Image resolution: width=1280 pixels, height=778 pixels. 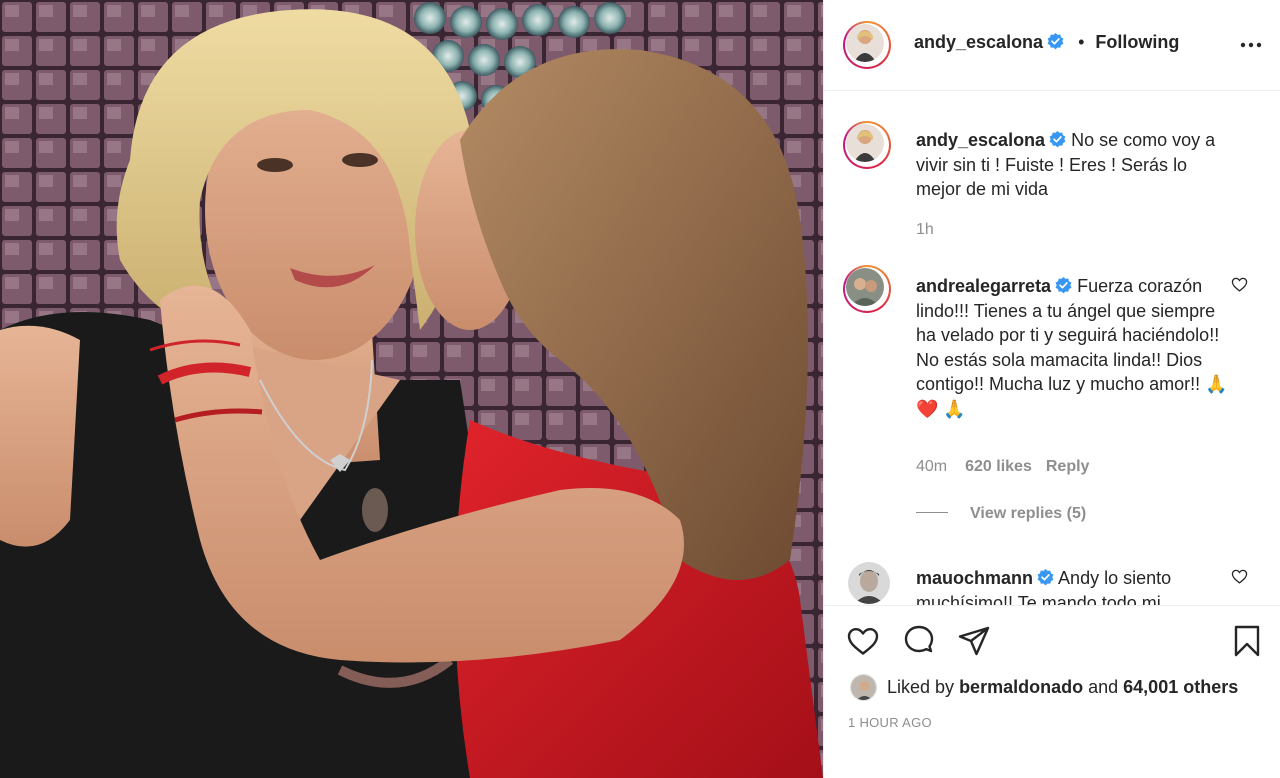 I want to click on bookmark-icon, so click(x=1247, y=641).